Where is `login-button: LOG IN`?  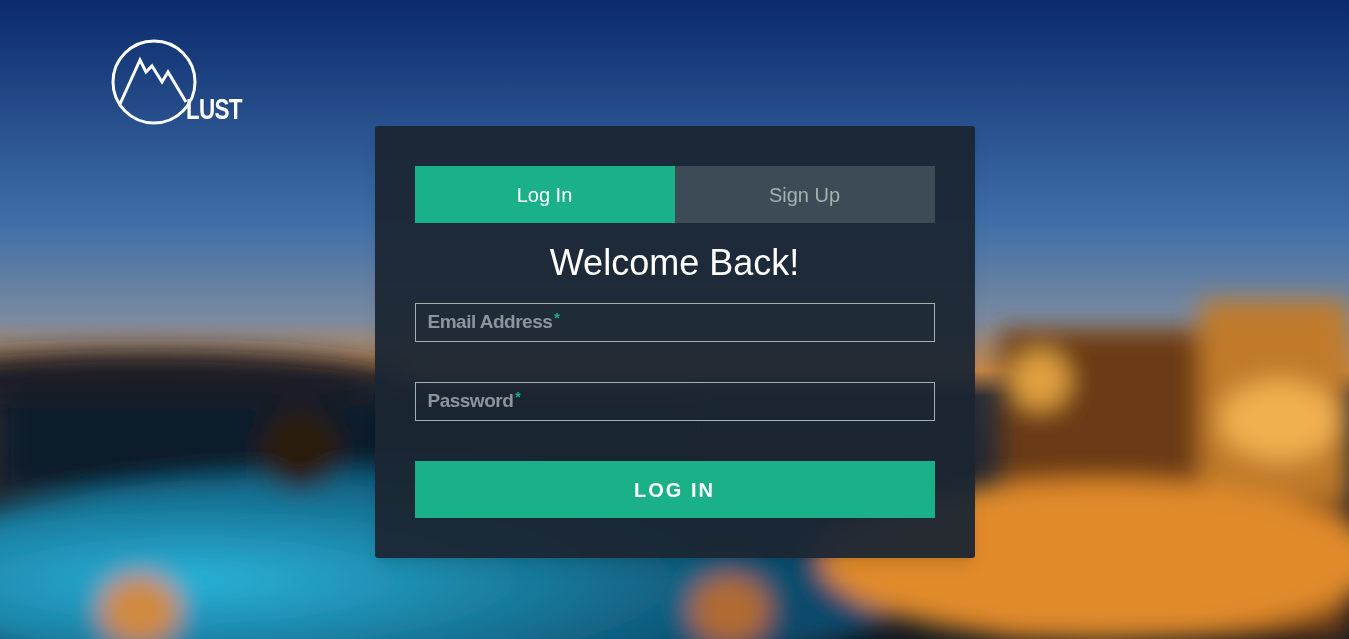 login-button: LOG IN is located at coordinates (674, 489).